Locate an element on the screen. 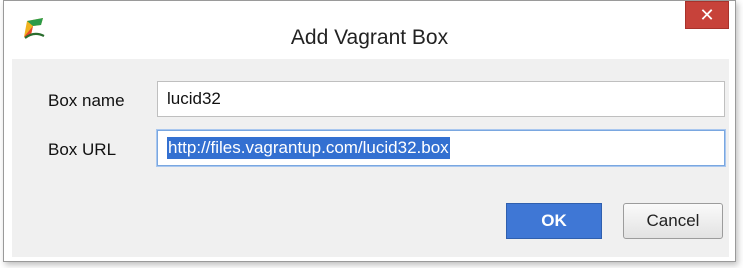 This screenshot has height=268, width=743. box-url-input: http://files.vagrantup.com/lucid32.box is located at coordinates (441, 148).